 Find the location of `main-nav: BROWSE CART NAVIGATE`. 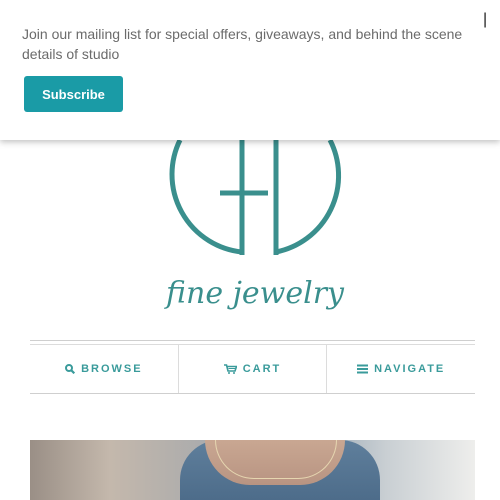

main-nav: BROWSE CART NAVIGATE is located at coordinates (252, 367).